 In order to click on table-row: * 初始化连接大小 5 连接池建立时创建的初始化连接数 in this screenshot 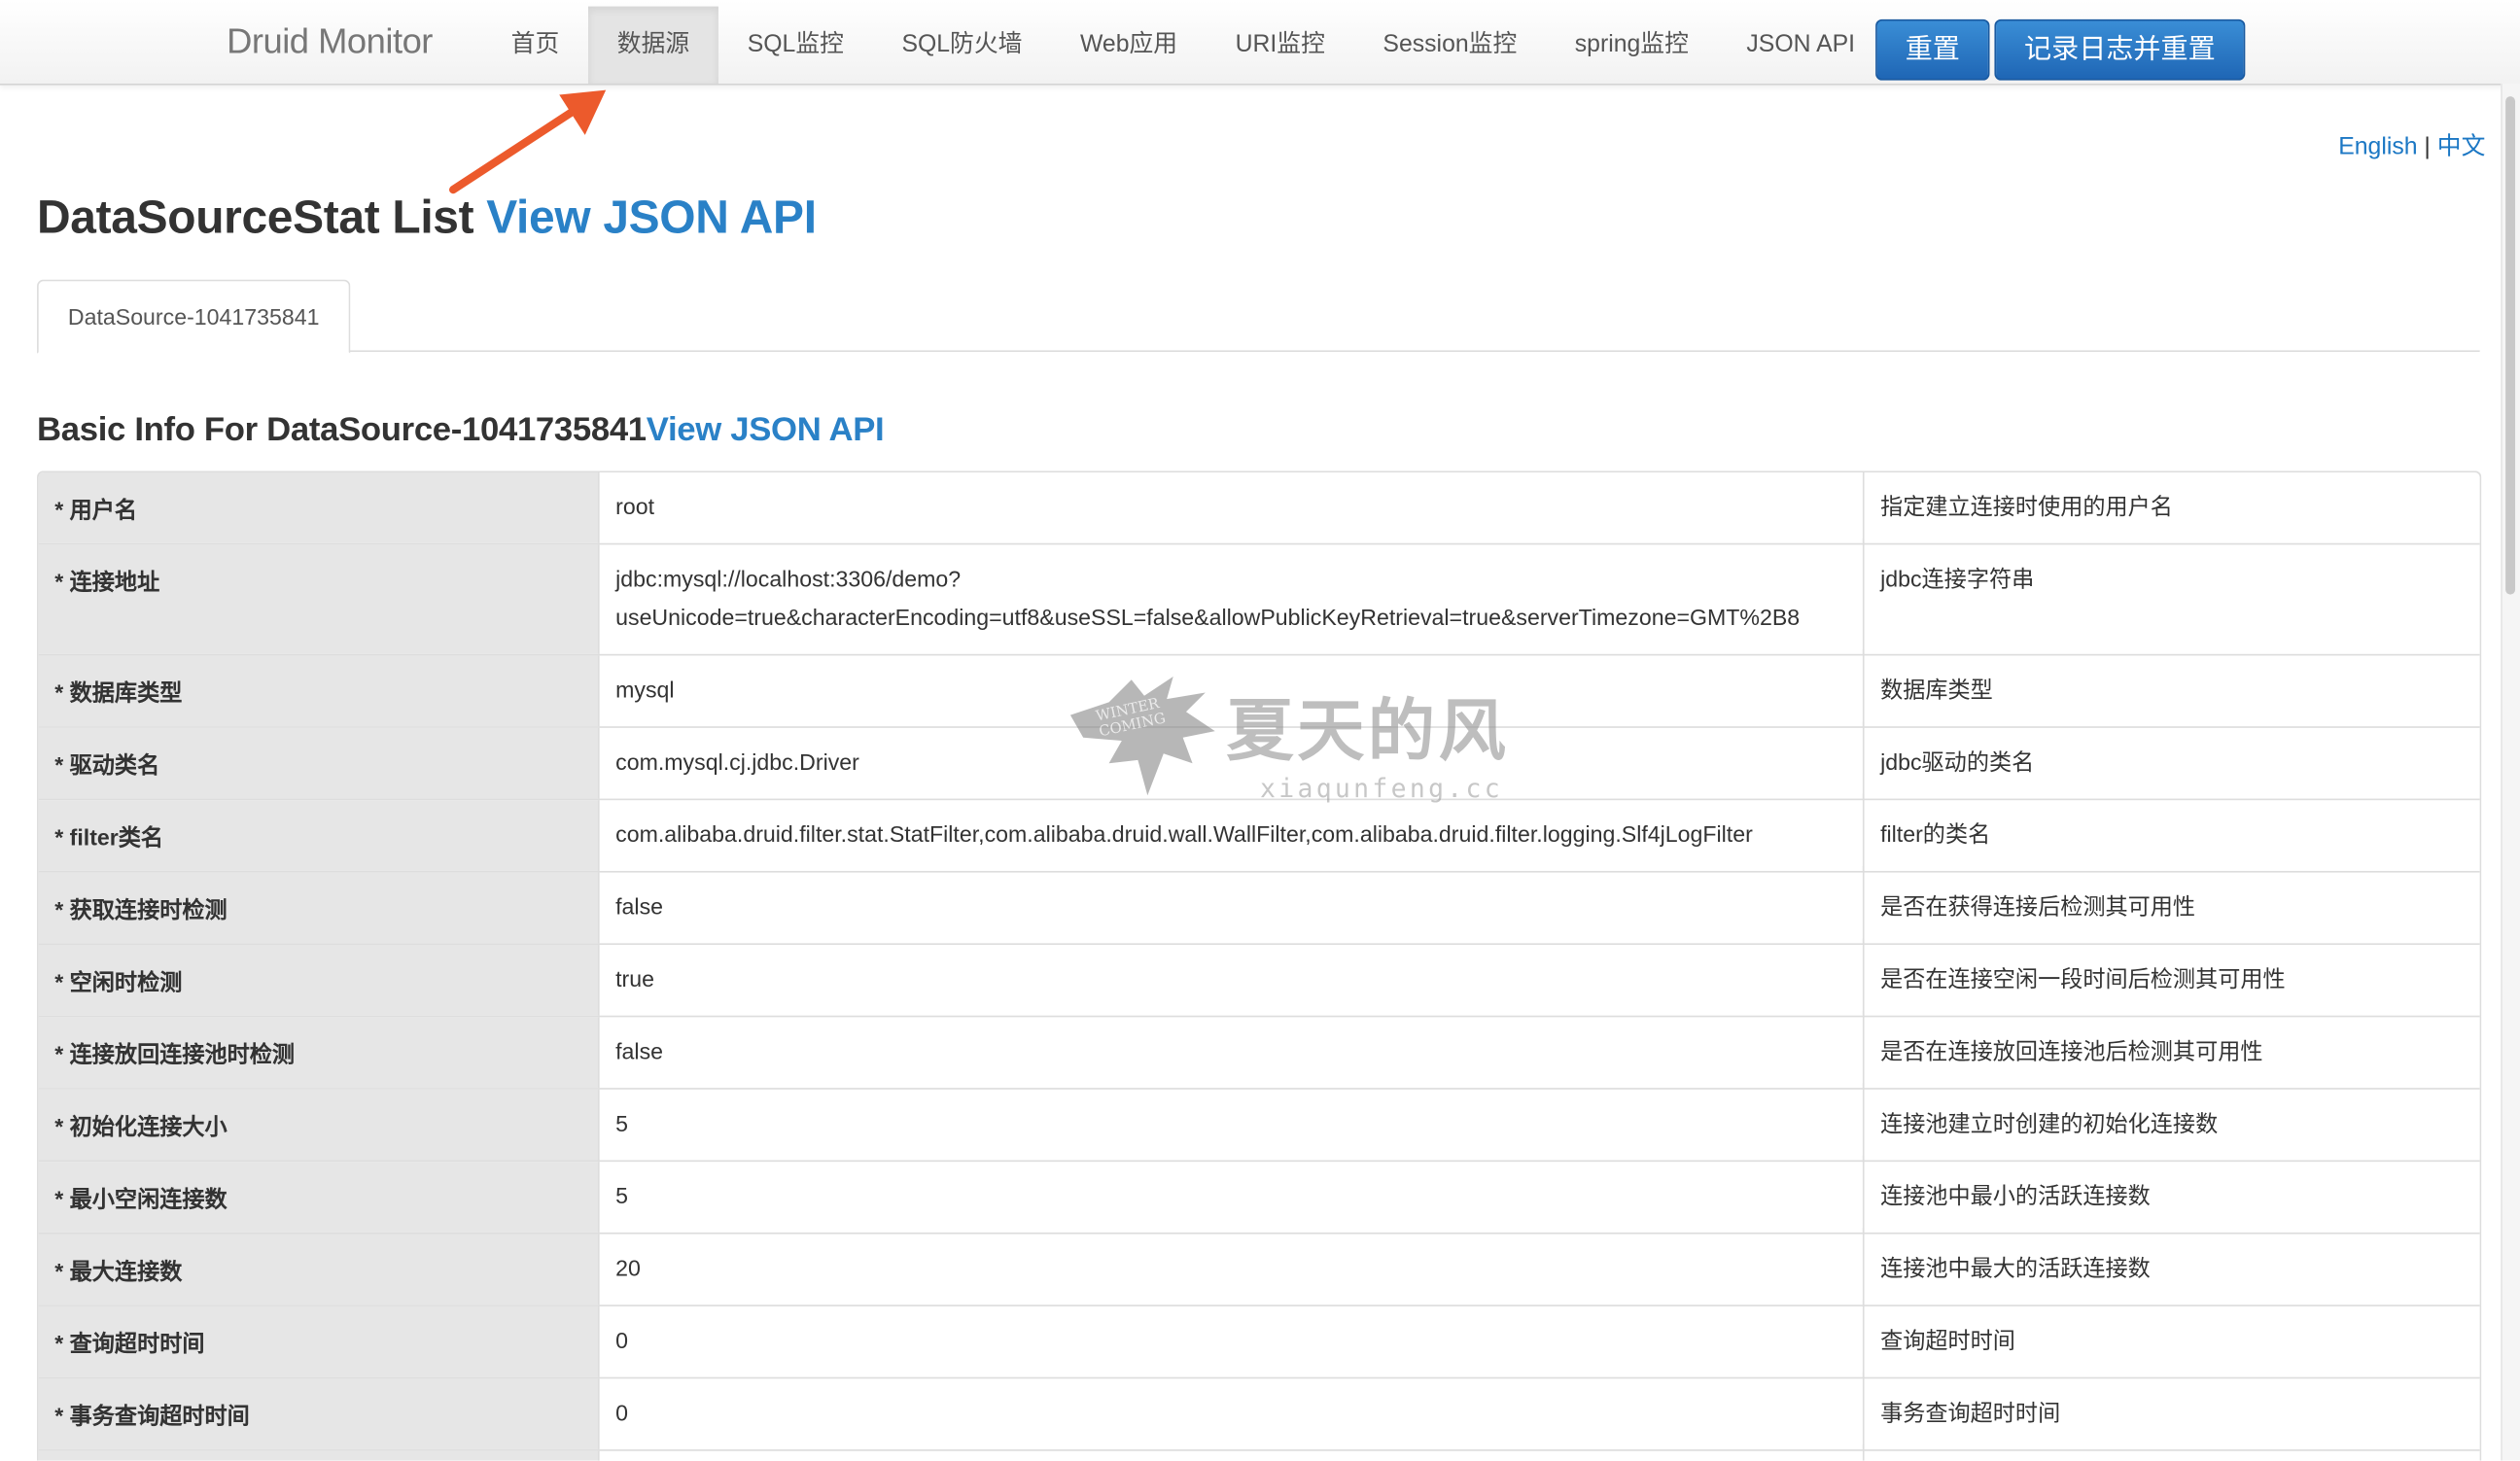, I will do `click(1259, 1123)`.